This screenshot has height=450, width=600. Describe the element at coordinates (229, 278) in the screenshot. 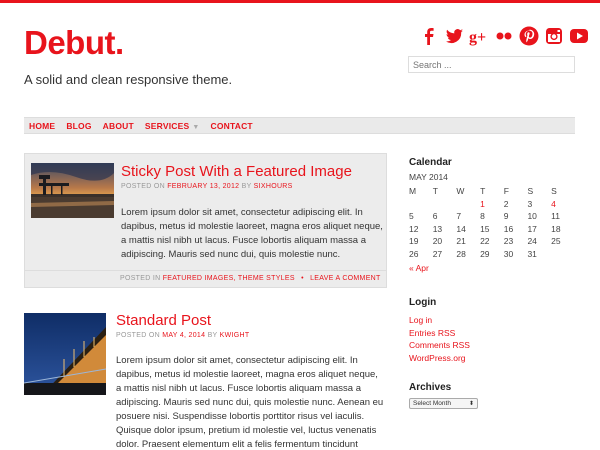

I see `category-links: FEATURED IMAGES, THEME STYLES` at that location.